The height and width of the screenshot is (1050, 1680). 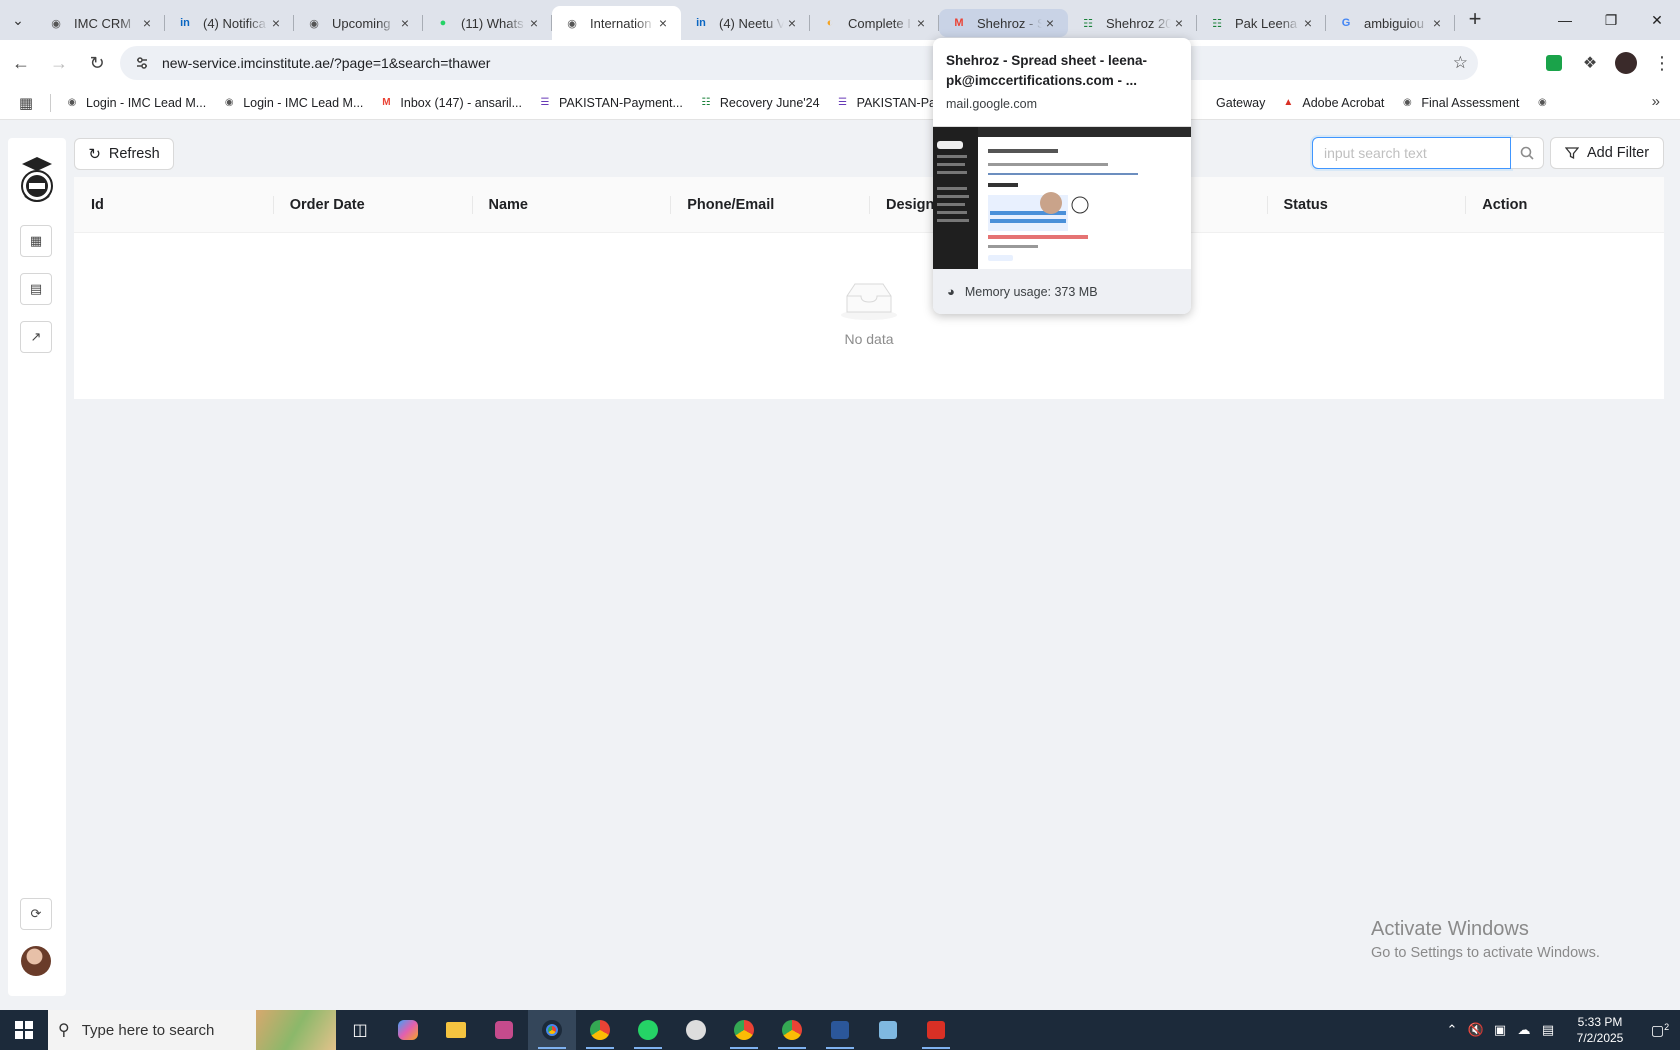 I want to click on tab-title: (11) Whats, so click(x=492, y=23).